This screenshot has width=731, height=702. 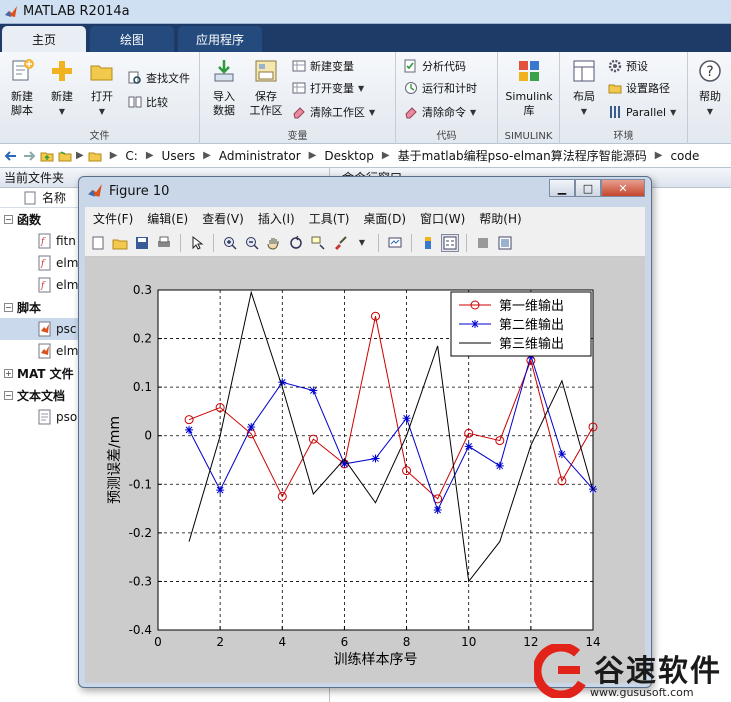 I want to click on run-and-time-button: 运行和计时, so click(x=440, y=88).